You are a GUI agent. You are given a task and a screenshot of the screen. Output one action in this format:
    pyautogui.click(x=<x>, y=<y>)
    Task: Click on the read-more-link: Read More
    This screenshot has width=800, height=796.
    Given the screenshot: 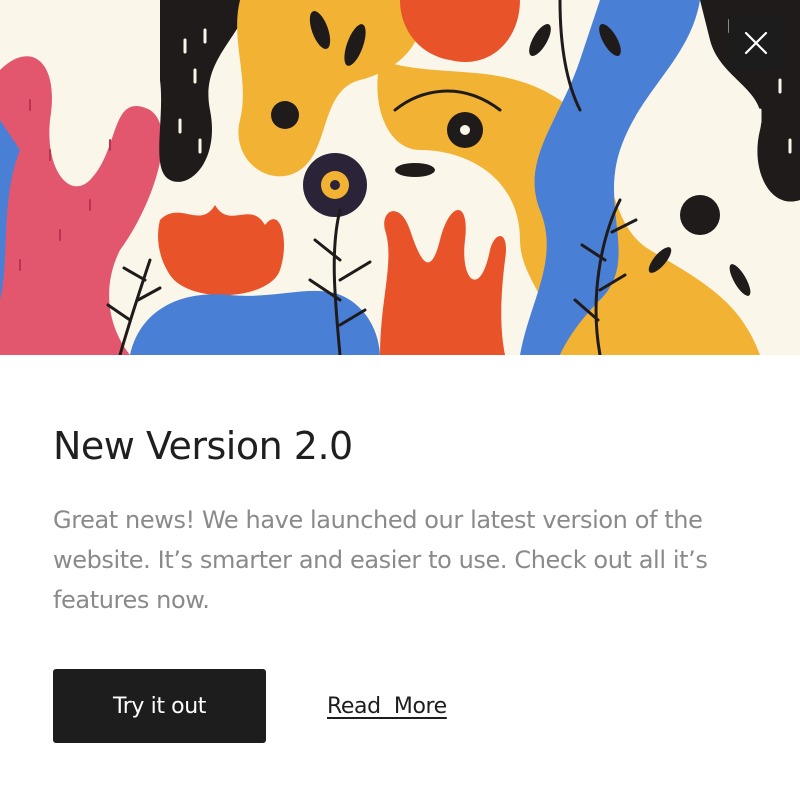 What is the action you would take?
    pyautogui.click(x=387, y=706)
    